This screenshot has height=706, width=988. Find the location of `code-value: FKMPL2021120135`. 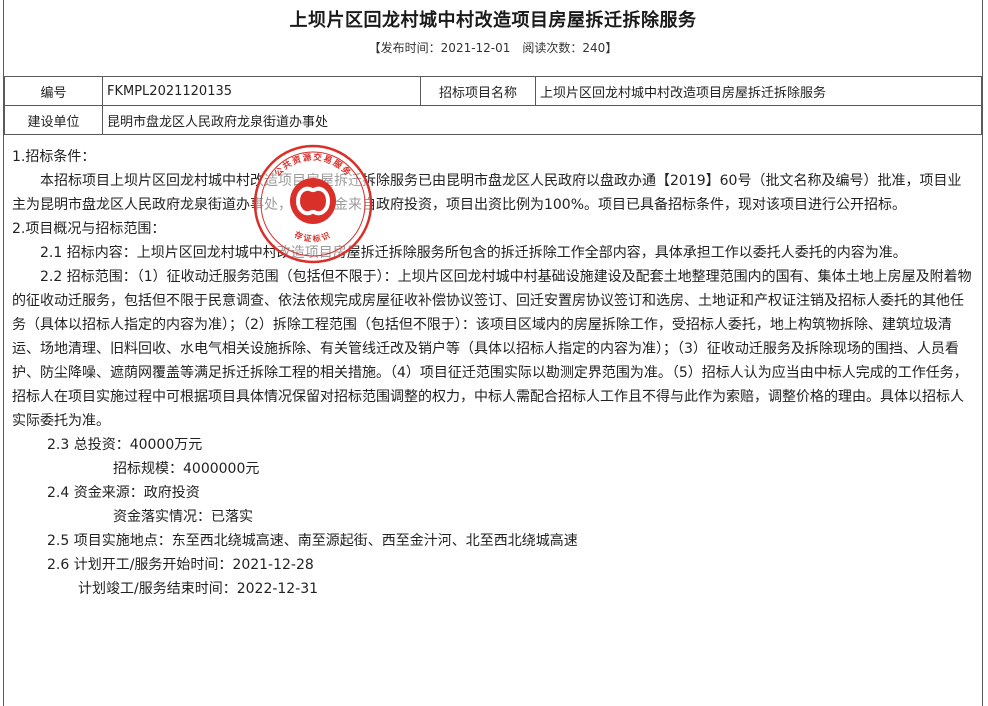

code-value: FKMPL2021120135 is located at coordinates (261, 91).